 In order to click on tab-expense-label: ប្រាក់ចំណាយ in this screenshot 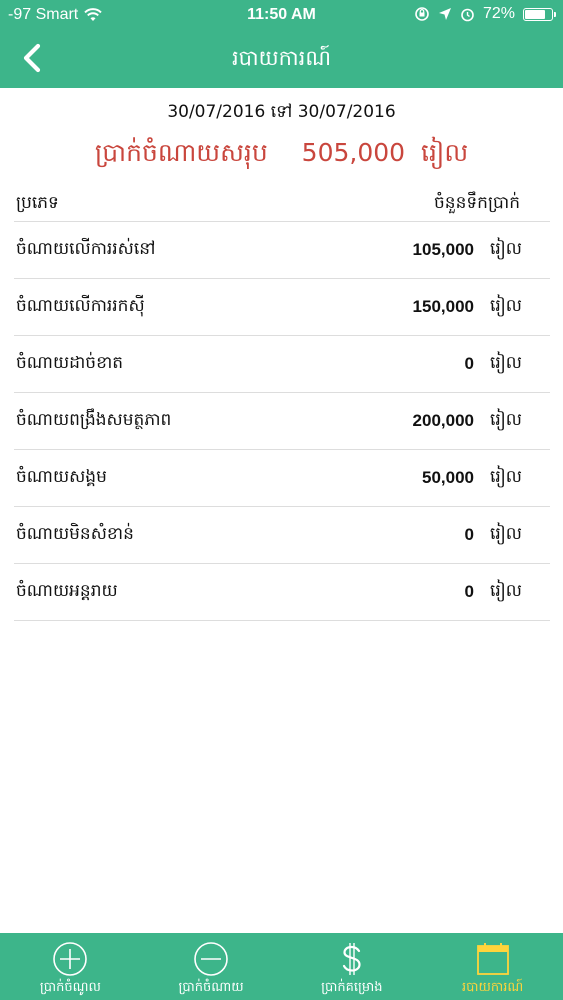, I will do `click(211, 987)`.